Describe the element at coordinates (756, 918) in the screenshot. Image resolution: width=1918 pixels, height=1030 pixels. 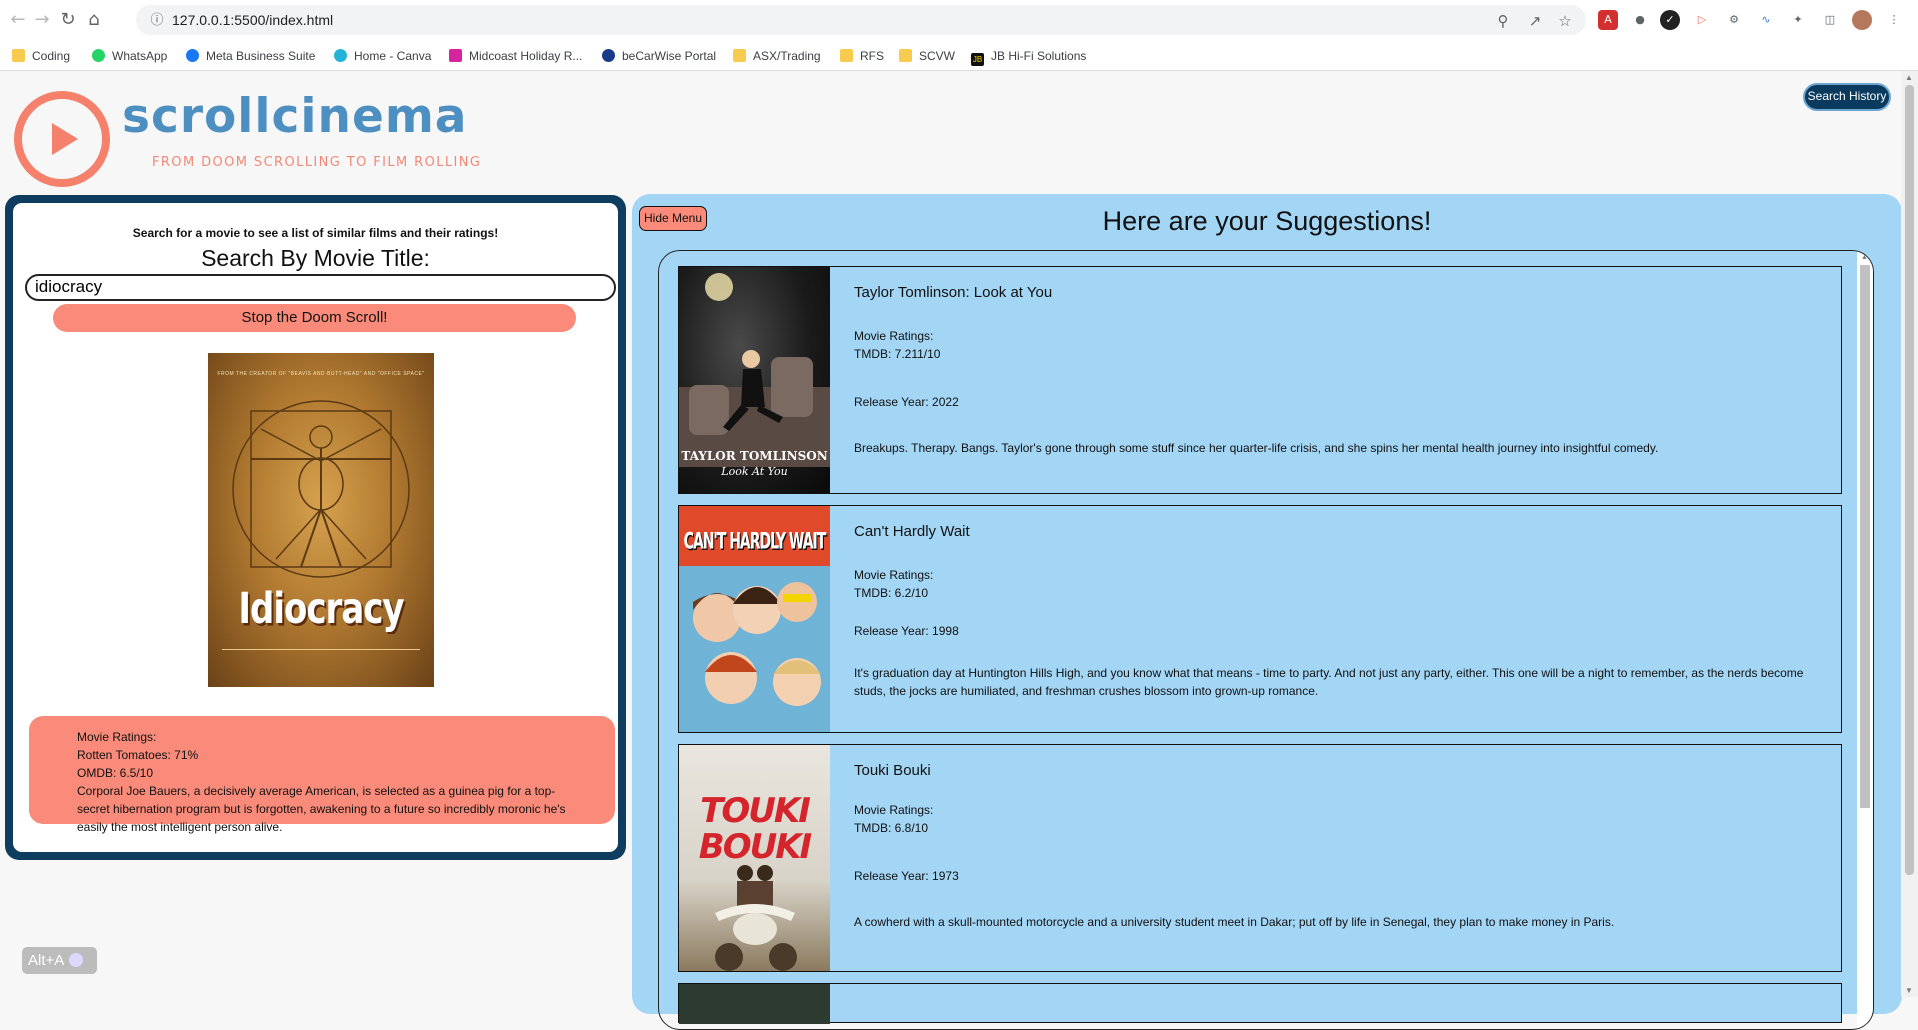
I see `cowherd-motorcycle-icon` at that location.